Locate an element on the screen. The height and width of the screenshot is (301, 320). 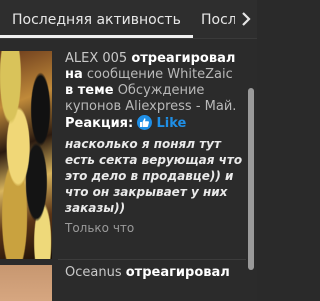
tab-latest-posts: Посл is located at coordinates (218, 19).